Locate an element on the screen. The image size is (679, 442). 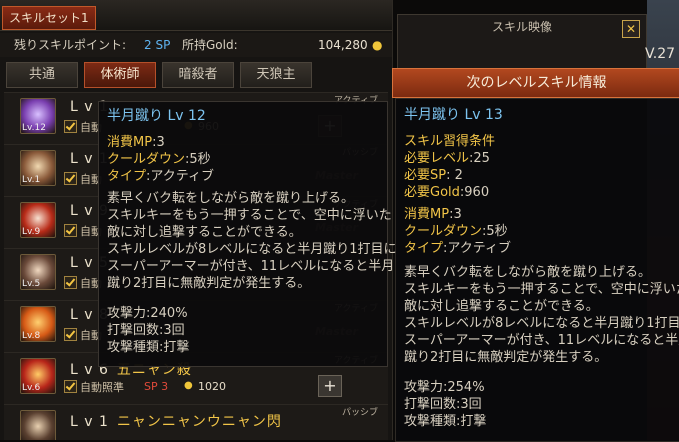
tooltip-mp: 消費MP:3 is located at coordinates (136, 142).